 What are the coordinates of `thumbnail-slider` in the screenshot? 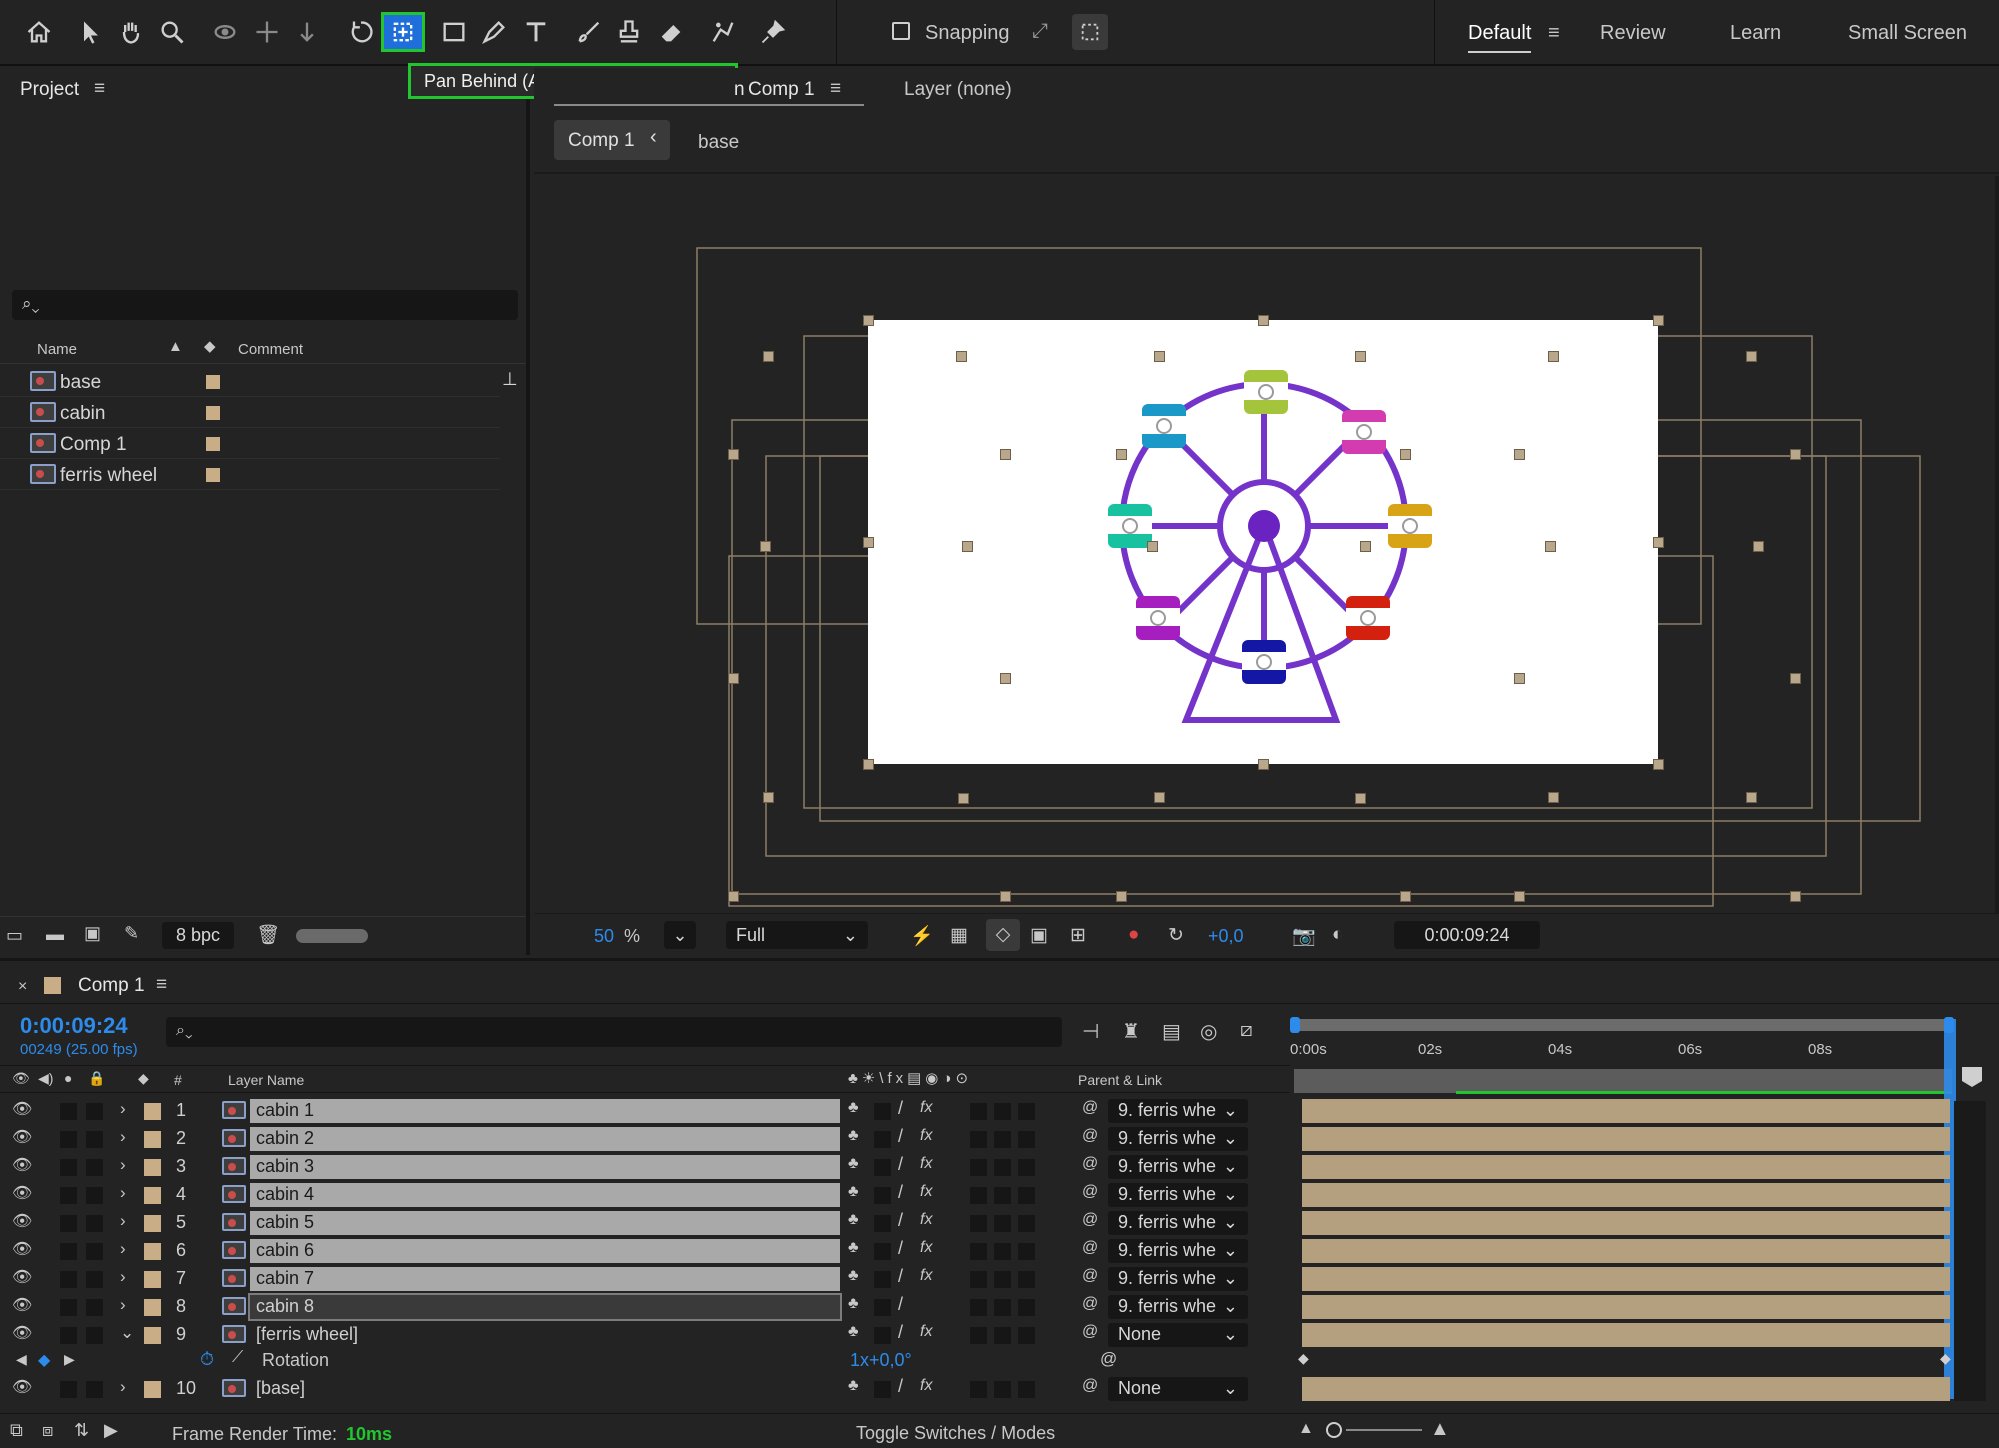 It's located at (332, 936).